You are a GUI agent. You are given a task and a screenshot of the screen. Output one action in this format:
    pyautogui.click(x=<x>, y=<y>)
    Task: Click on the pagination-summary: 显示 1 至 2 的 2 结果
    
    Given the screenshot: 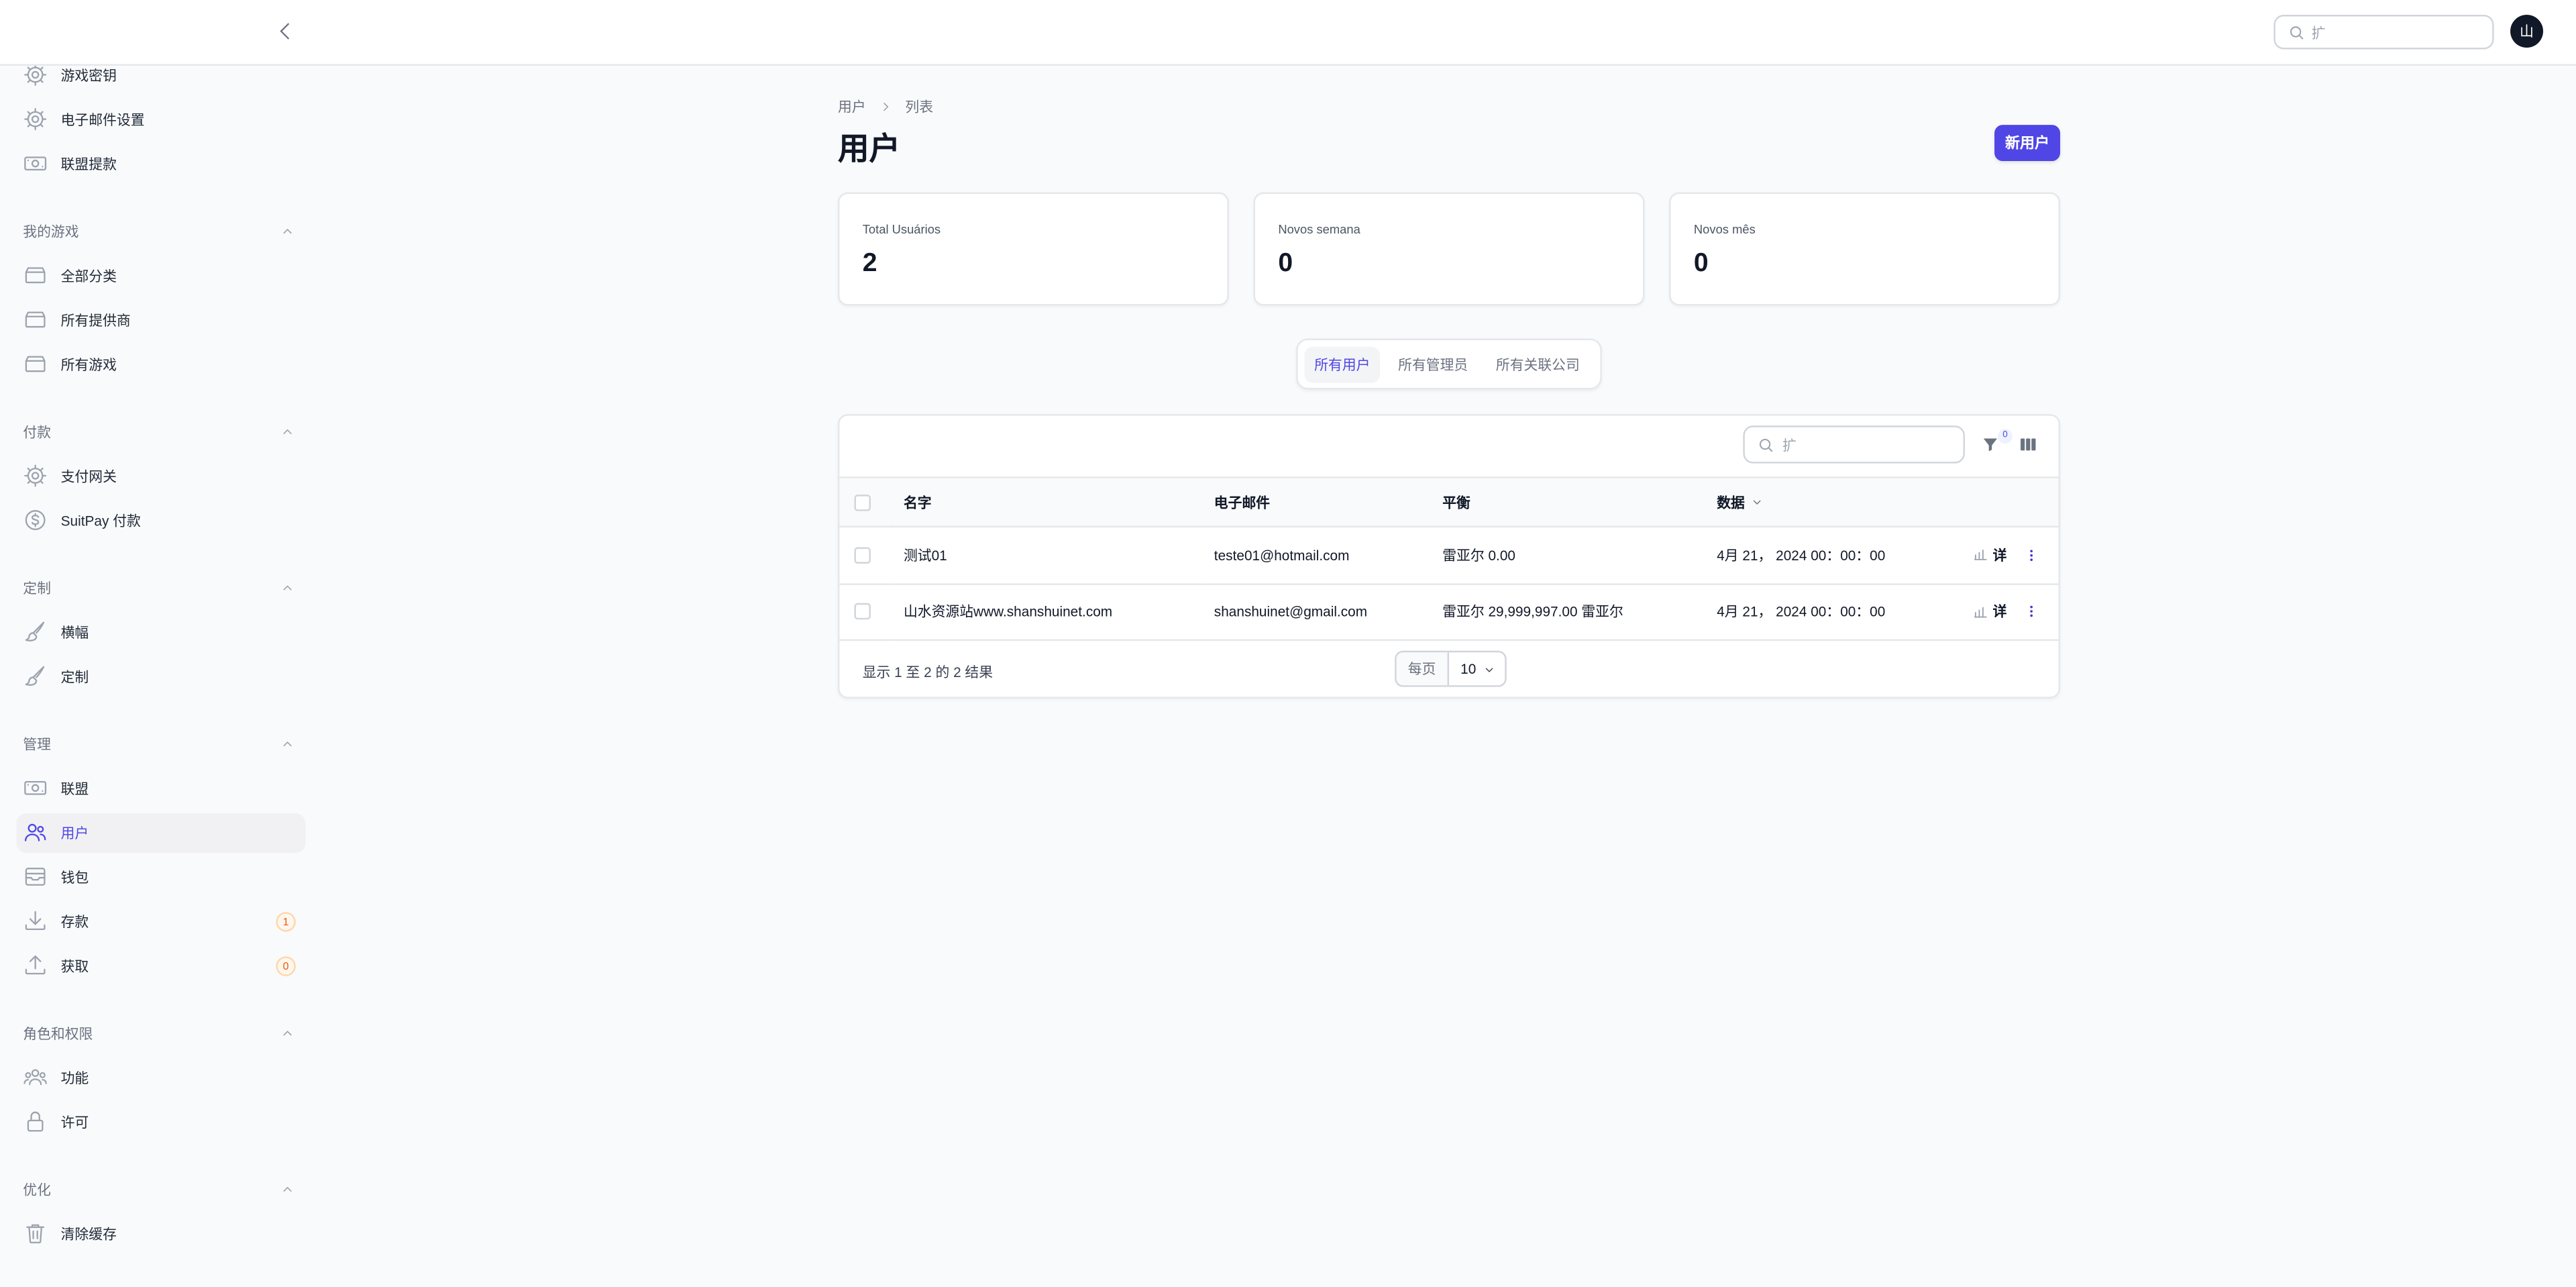 What is the action you would take?
    pyautogui.click(x=928, y=672)
    